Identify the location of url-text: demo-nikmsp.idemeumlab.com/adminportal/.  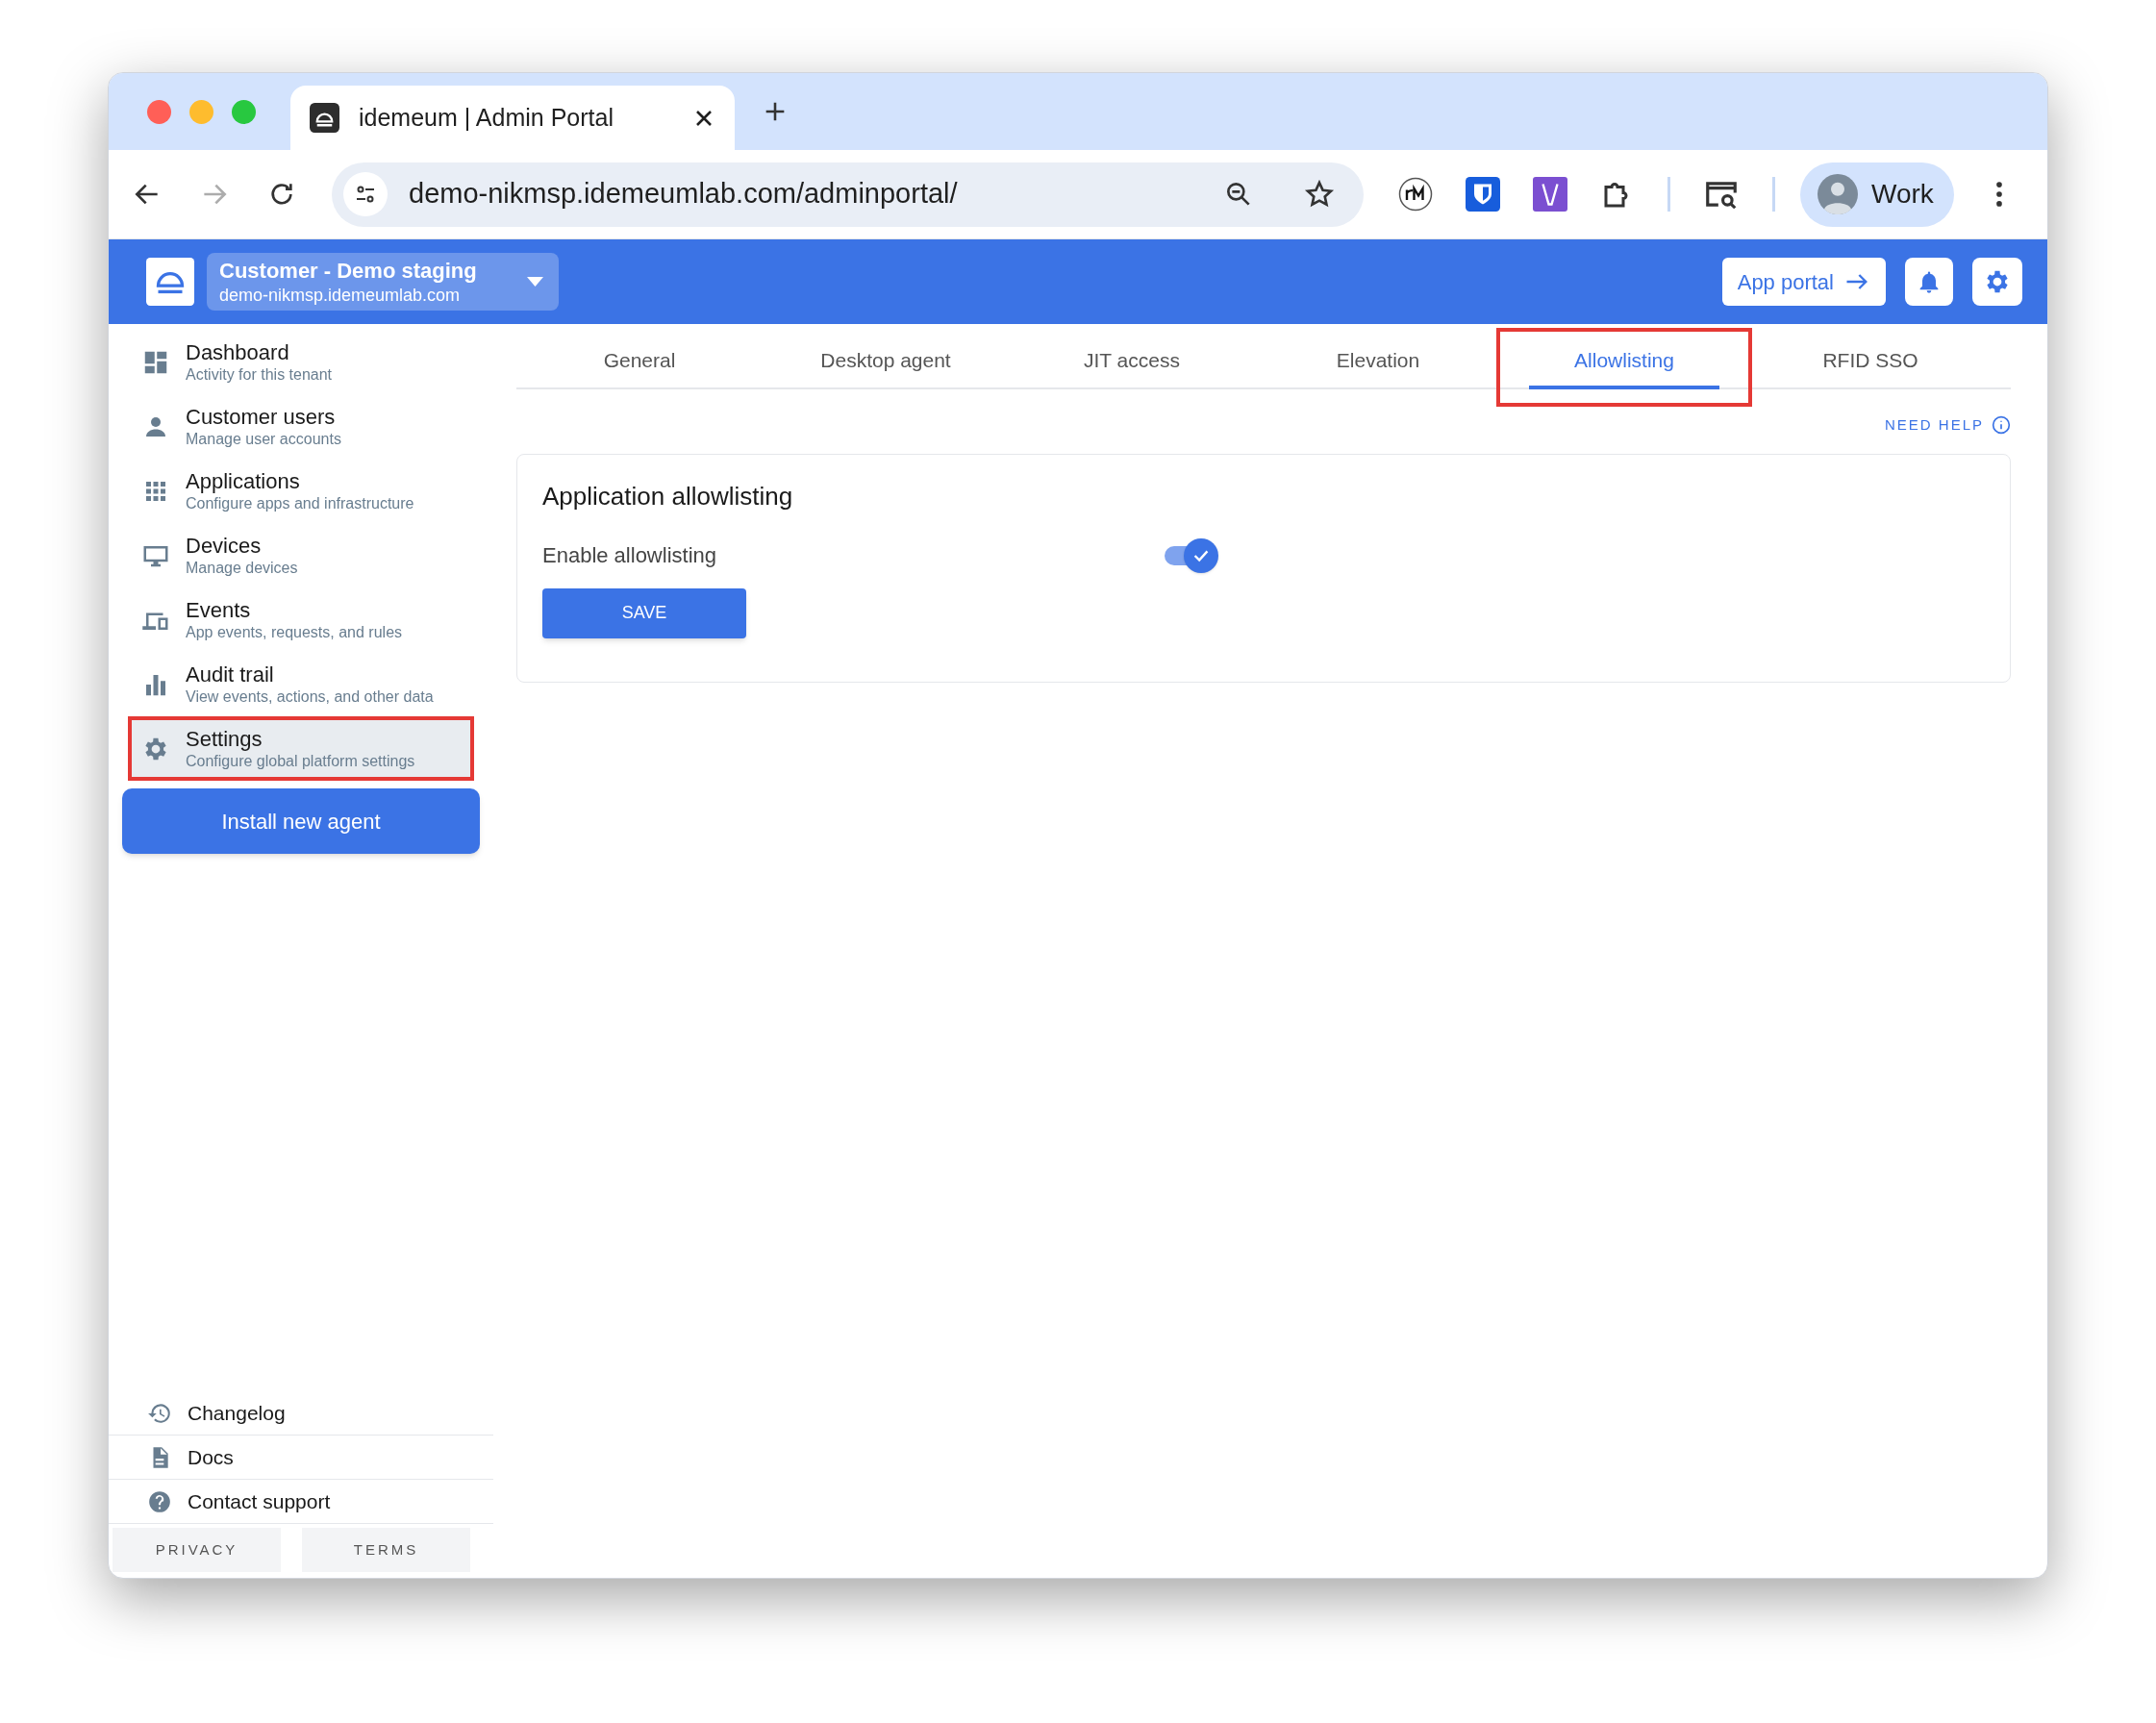
(684, 194).